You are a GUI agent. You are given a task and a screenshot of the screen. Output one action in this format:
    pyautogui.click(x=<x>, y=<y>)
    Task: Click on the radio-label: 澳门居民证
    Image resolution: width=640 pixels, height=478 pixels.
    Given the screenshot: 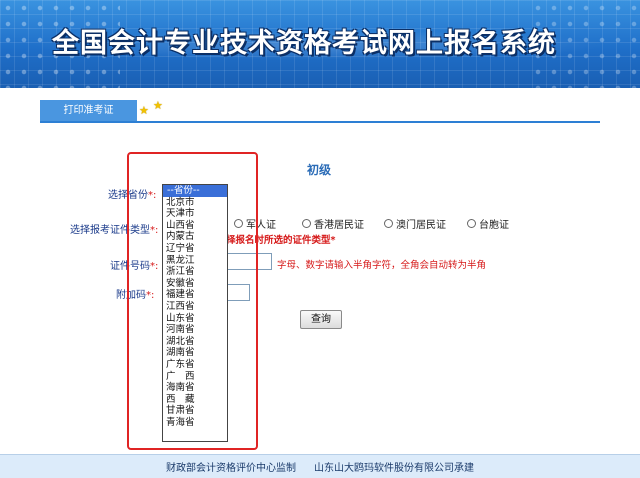 What is the action you would take?
    pyautogui.click(x=421, y=225)
    